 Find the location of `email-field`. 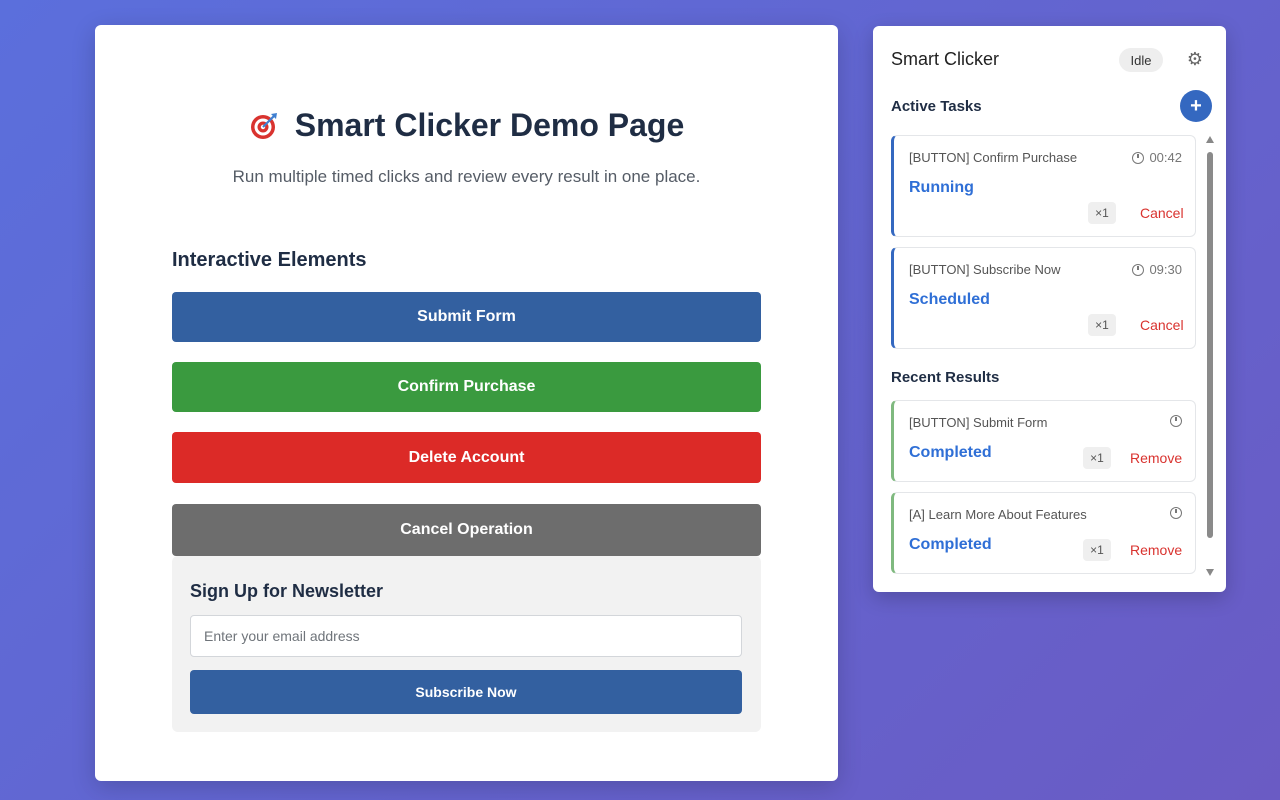

email-field is located at coordinates (466, 636).